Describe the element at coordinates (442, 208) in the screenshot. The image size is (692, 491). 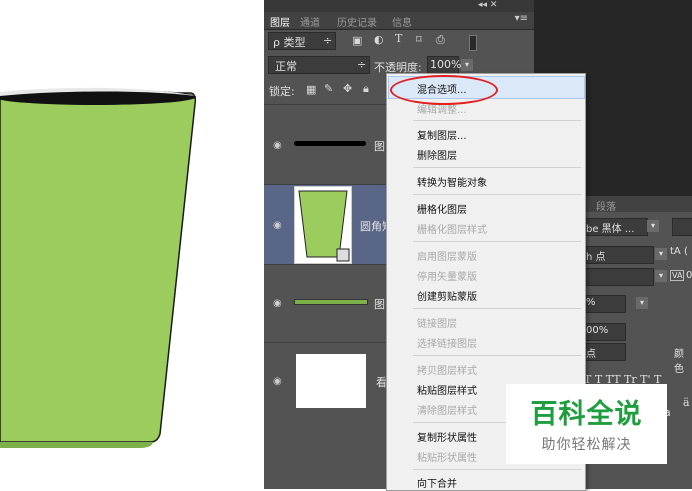
I see `menu-item-rasterize-layer: 栅格化图层` at that location.